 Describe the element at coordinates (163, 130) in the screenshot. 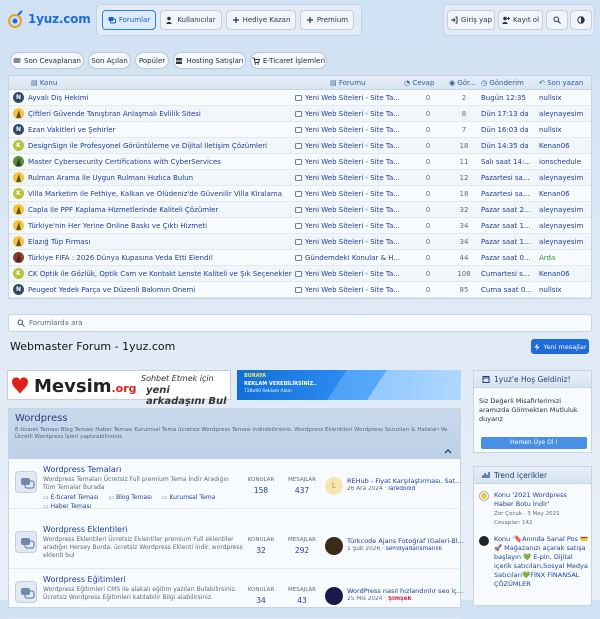

I see `thread-title: Ezan Vakitleri ve Şehirler` at that location.